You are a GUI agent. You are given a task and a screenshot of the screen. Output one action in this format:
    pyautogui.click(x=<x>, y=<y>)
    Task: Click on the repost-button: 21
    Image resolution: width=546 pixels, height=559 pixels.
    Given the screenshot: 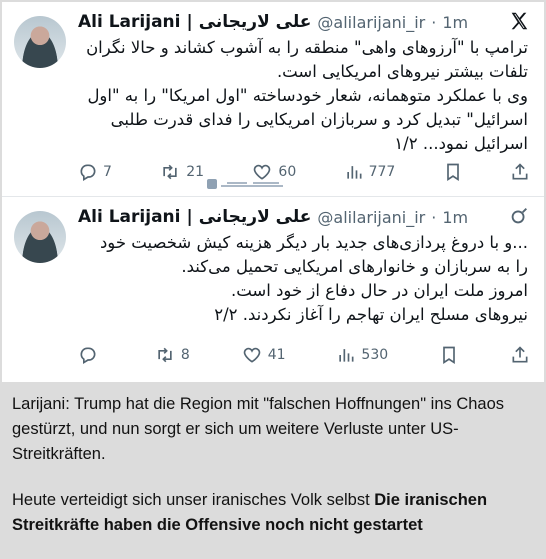 What is the action you would take?
    pyautogui.click(x=181, y=172)
    